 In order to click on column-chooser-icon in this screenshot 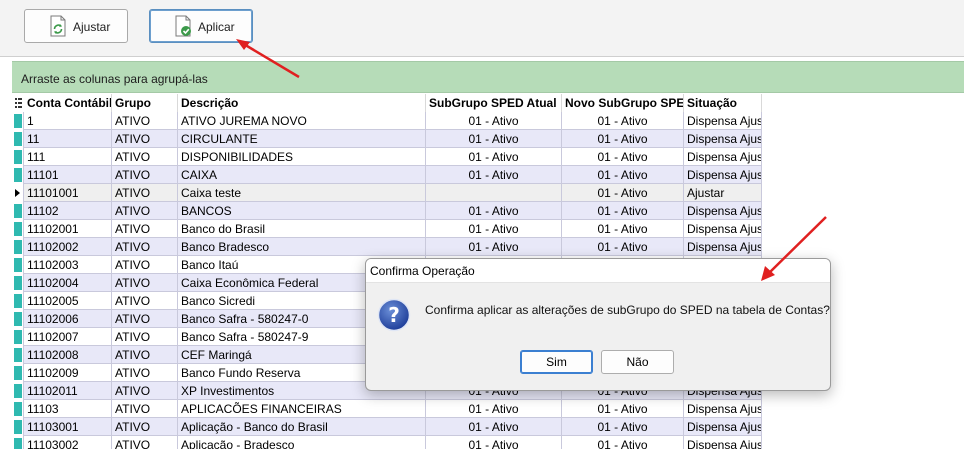, I will do `click(18, 103)`.